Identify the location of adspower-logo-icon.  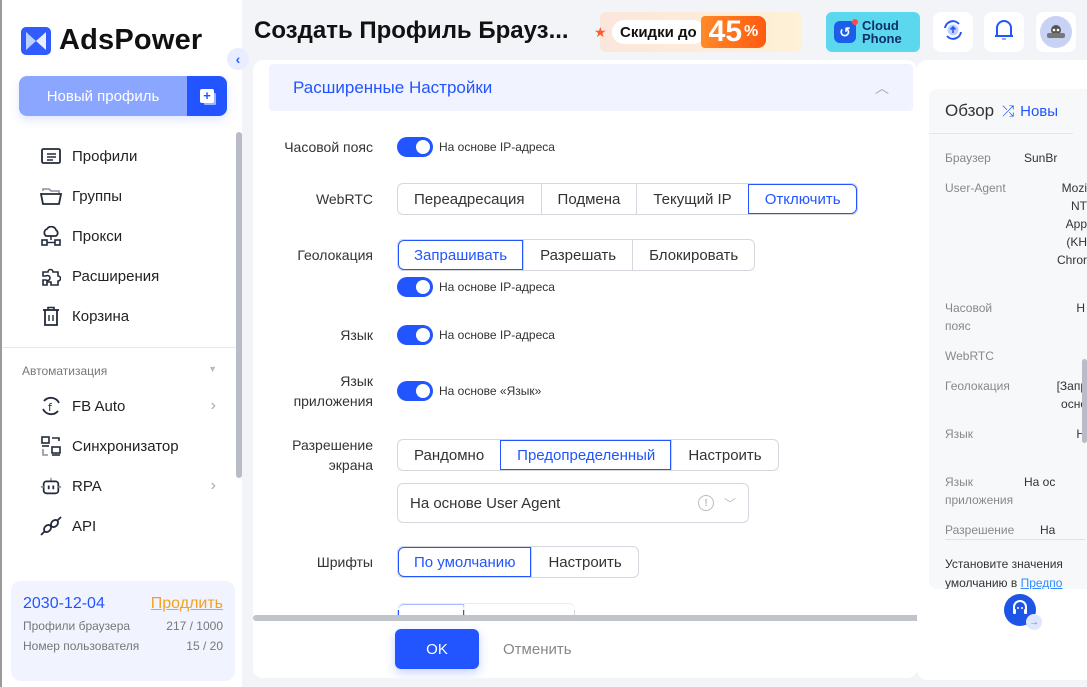
(36, 40).